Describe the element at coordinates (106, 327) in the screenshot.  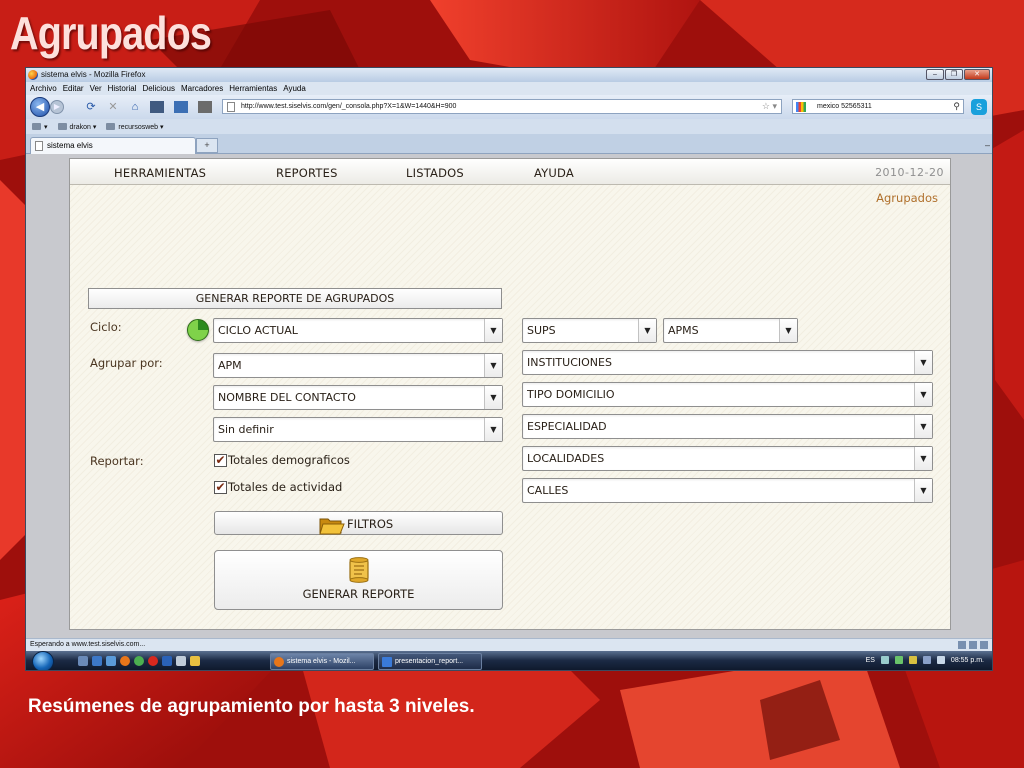
I see `label-ciclo: Ciclo:` at that location.